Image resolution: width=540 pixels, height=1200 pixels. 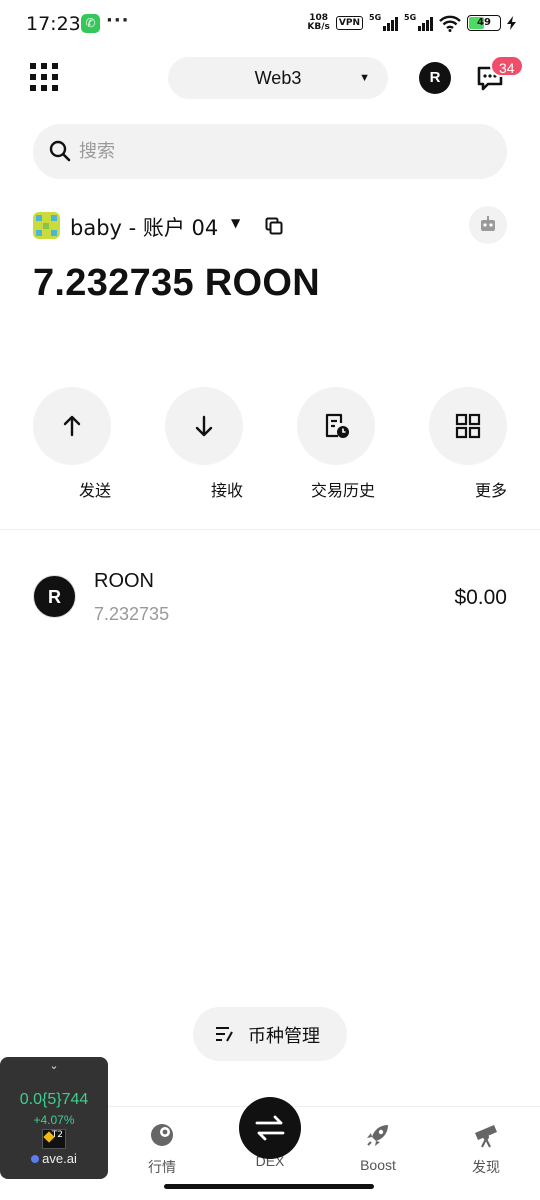 I want to click on price-widget: ⌄ 0.0{5}744 +4.07% T2 ave.ai, so click(x=54, y=1118).